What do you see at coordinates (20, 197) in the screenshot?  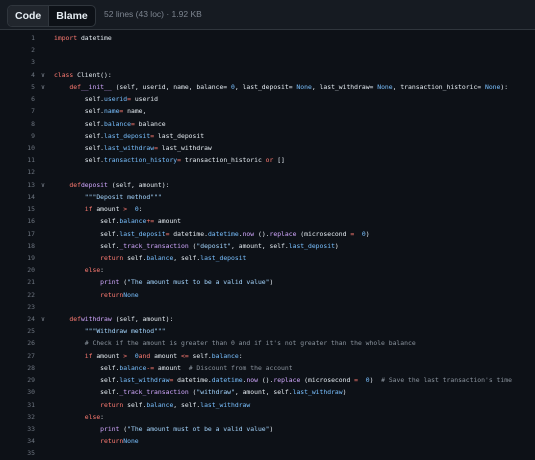 I see `line-number: 14` at bounding box center [20, 197].